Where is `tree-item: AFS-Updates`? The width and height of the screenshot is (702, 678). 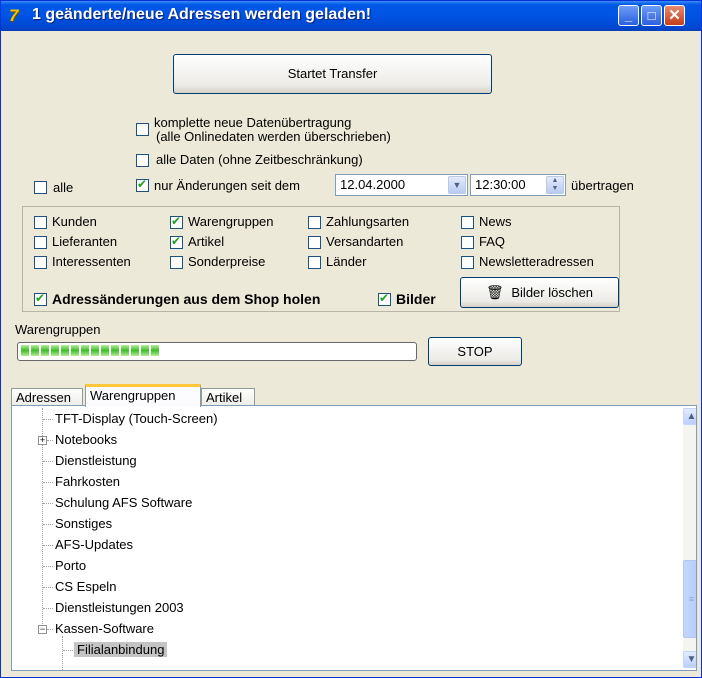 tree-item: AFS-Updates is located at coordinates (94, 544).